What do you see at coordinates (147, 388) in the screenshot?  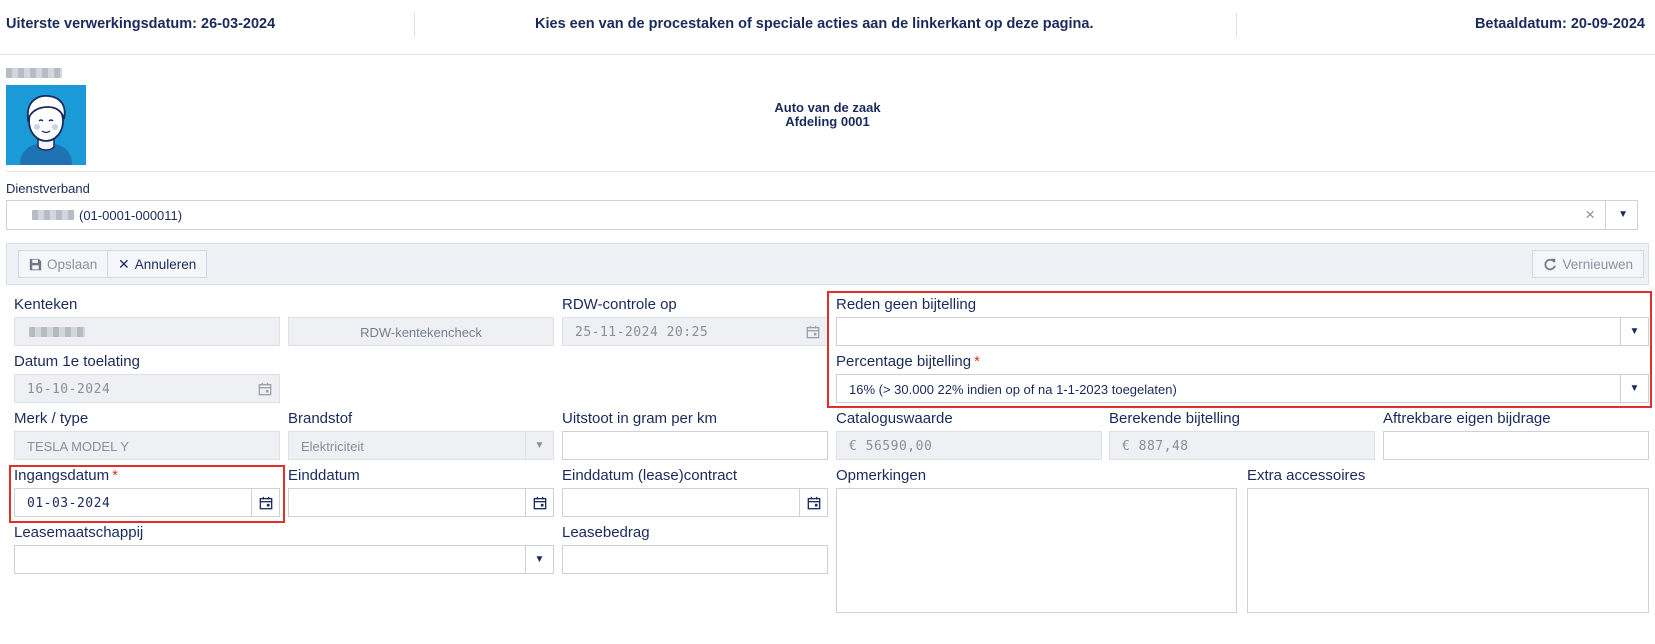 I see `datum-toelating-field: 16-10-2024` at bounding box center [147, 388].